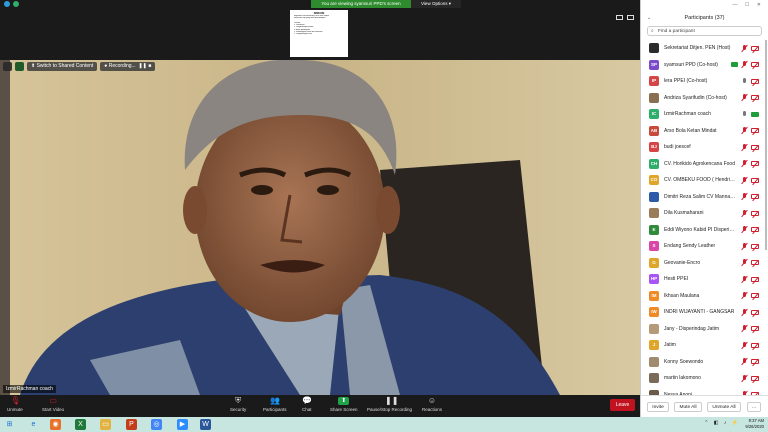 This screenshot has height=432, width=768. What do you see at coordinates (748, 5) in the screenshot?
I see `panel-window-buttons: — ☐ ✕` at bounding box center [748, 5].